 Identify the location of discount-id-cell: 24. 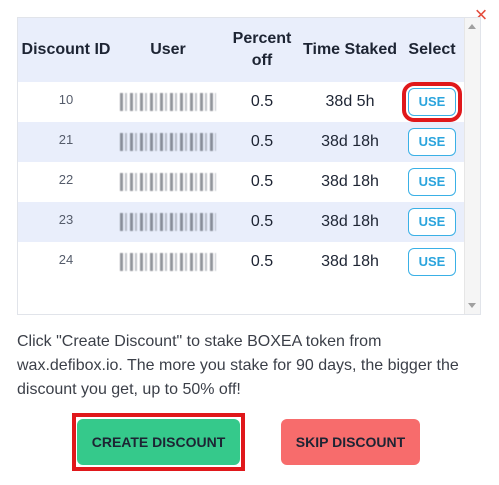
(66, 259).